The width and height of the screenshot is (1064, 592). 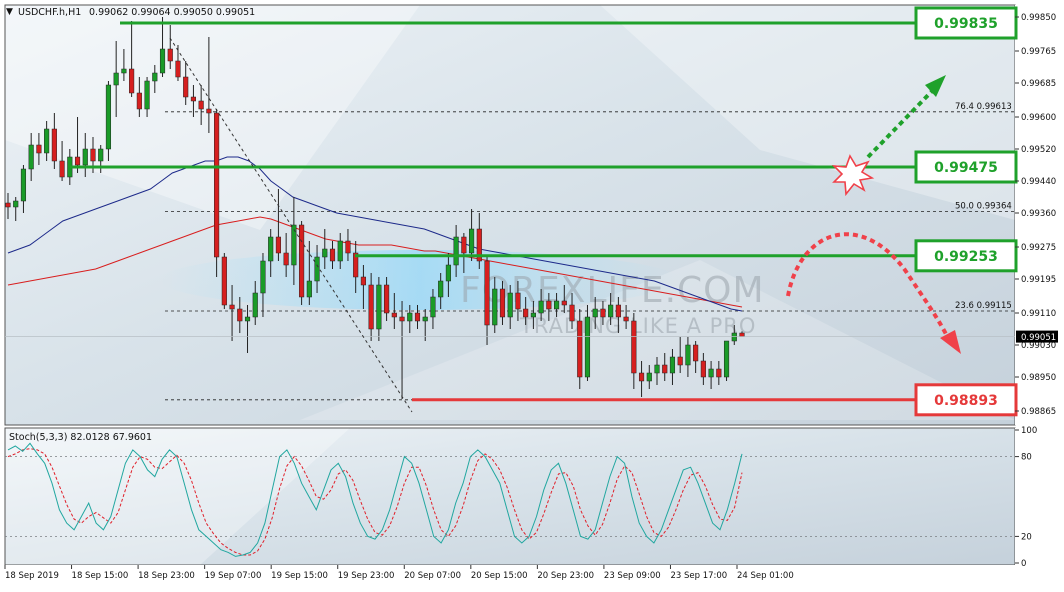 I want to click on y-tick-label: 0.99440, so click(x=1038, y=182).